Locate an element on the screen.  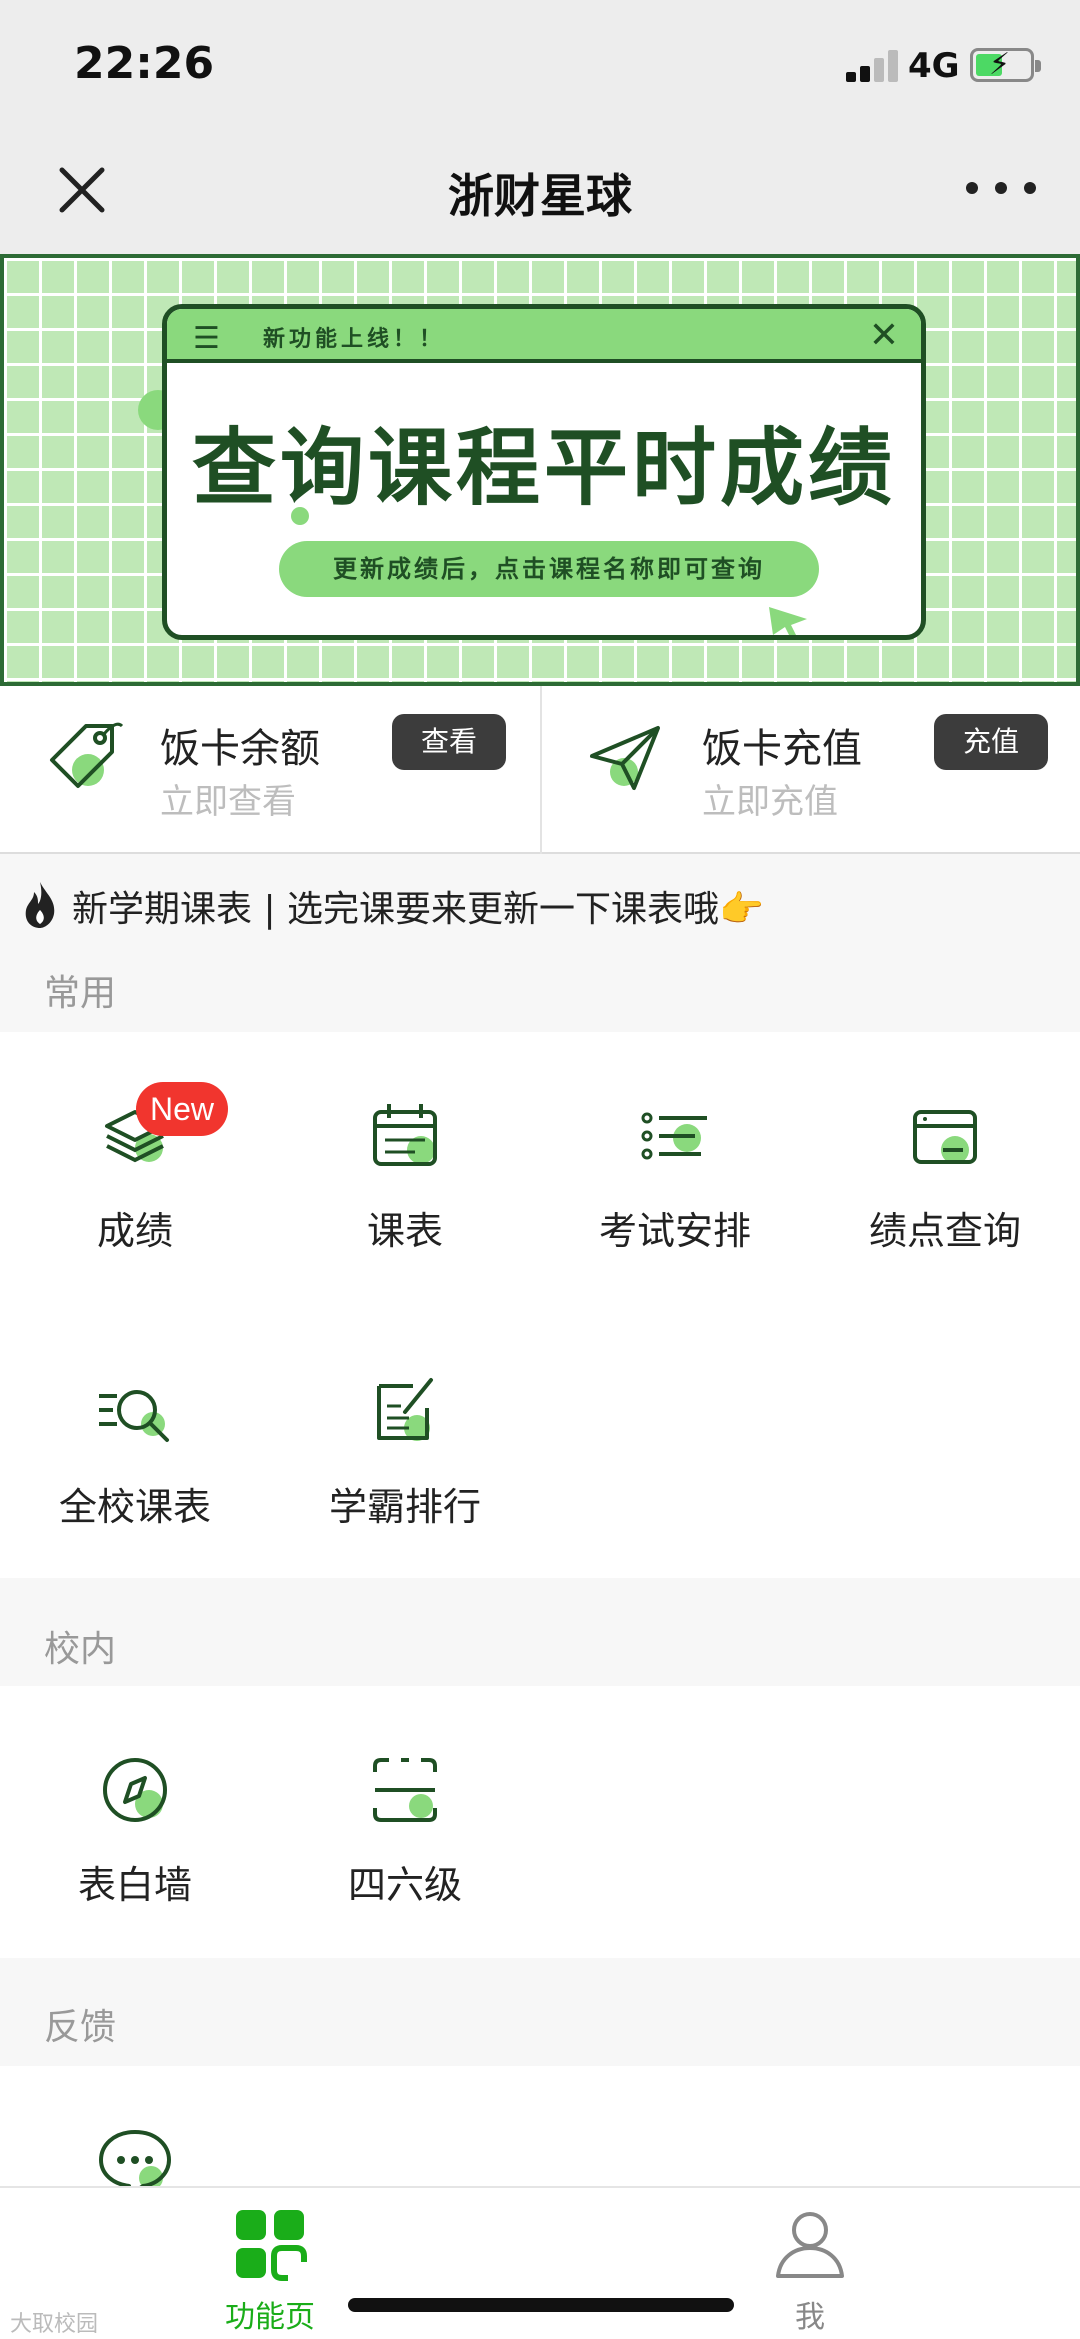
scan-icon is located at coordinates (405, 1790).